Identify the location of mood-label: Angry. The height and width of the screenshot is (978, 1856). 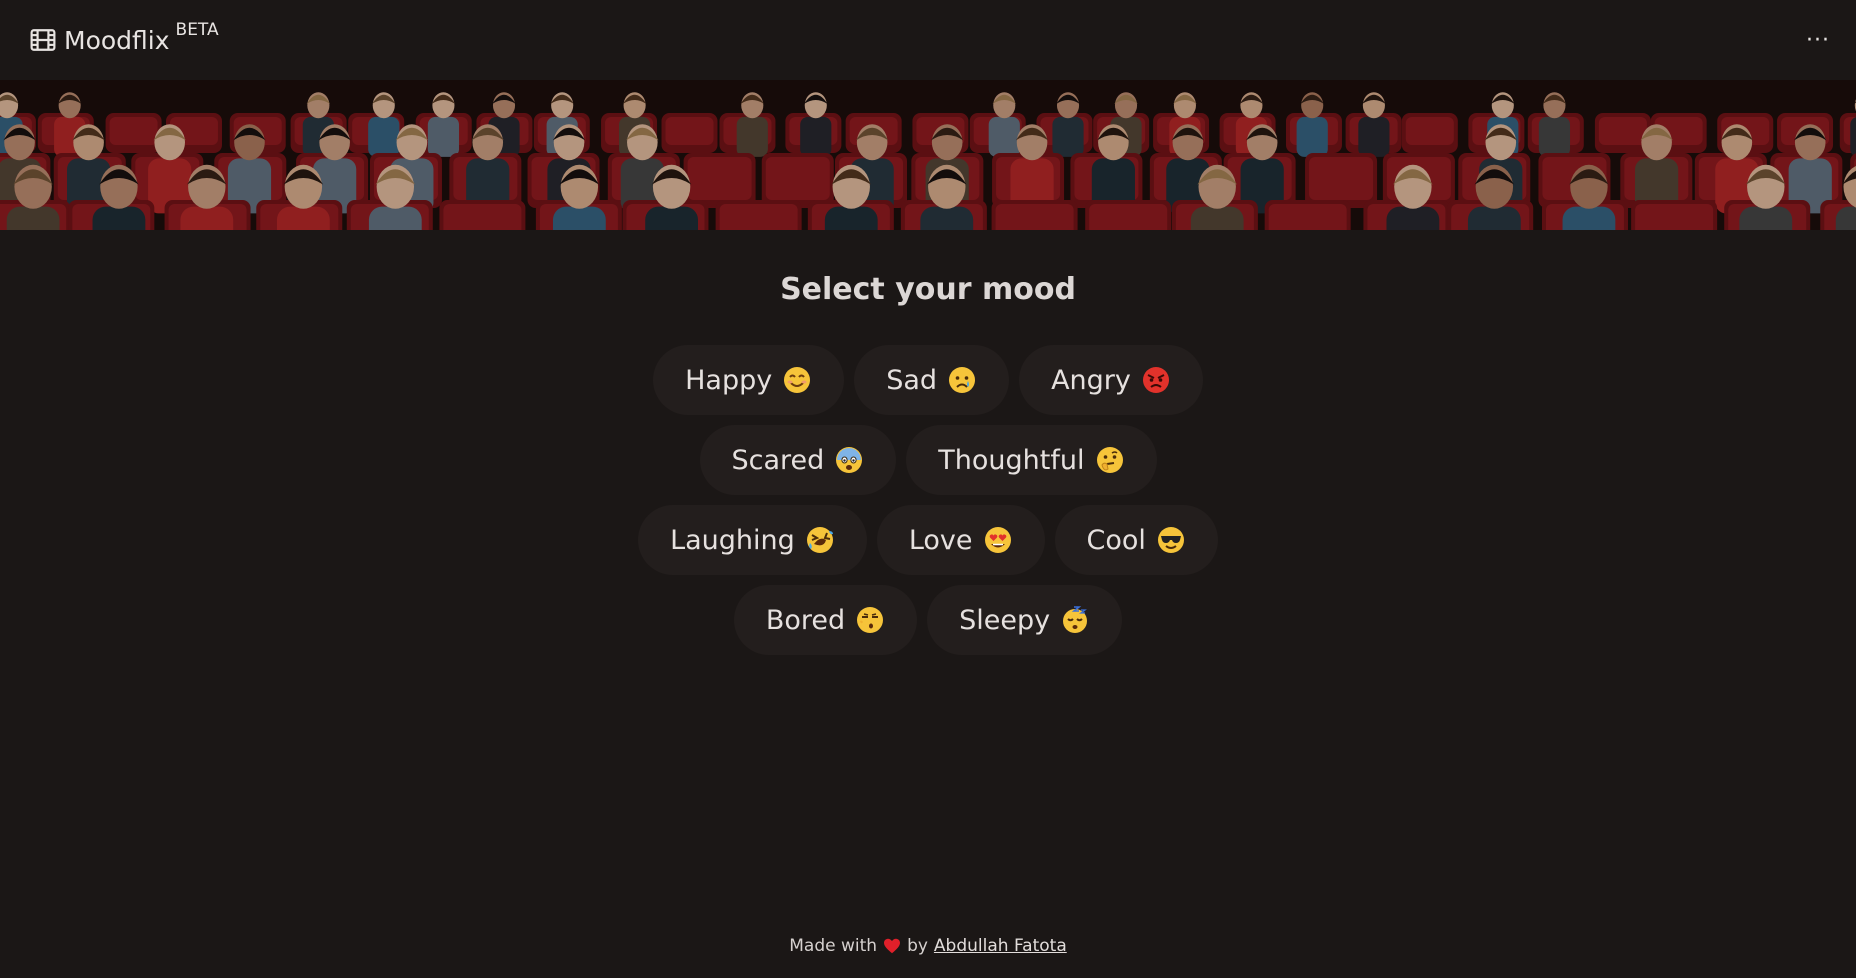
(1091, 380).